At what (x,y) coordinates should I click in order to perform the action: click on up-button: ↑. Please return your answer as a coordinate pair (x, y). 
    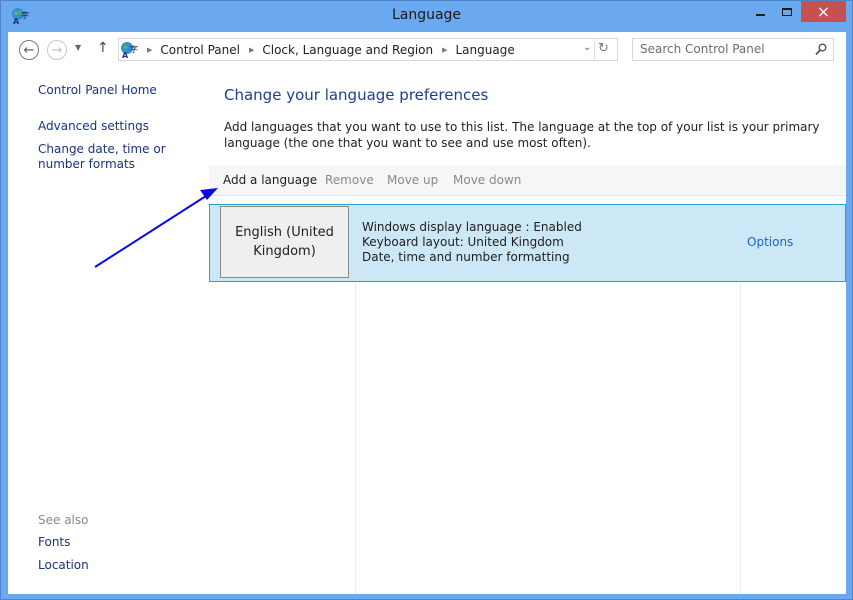
    Looking at the image, I should click on (103, 48).